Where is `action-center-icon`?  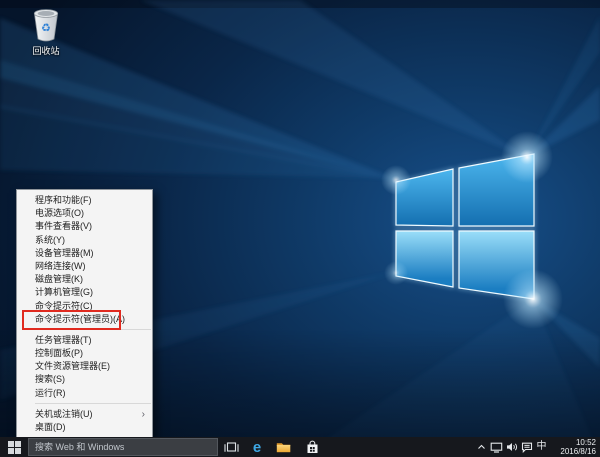 action-center-icon is located at coordinates (526, 447).